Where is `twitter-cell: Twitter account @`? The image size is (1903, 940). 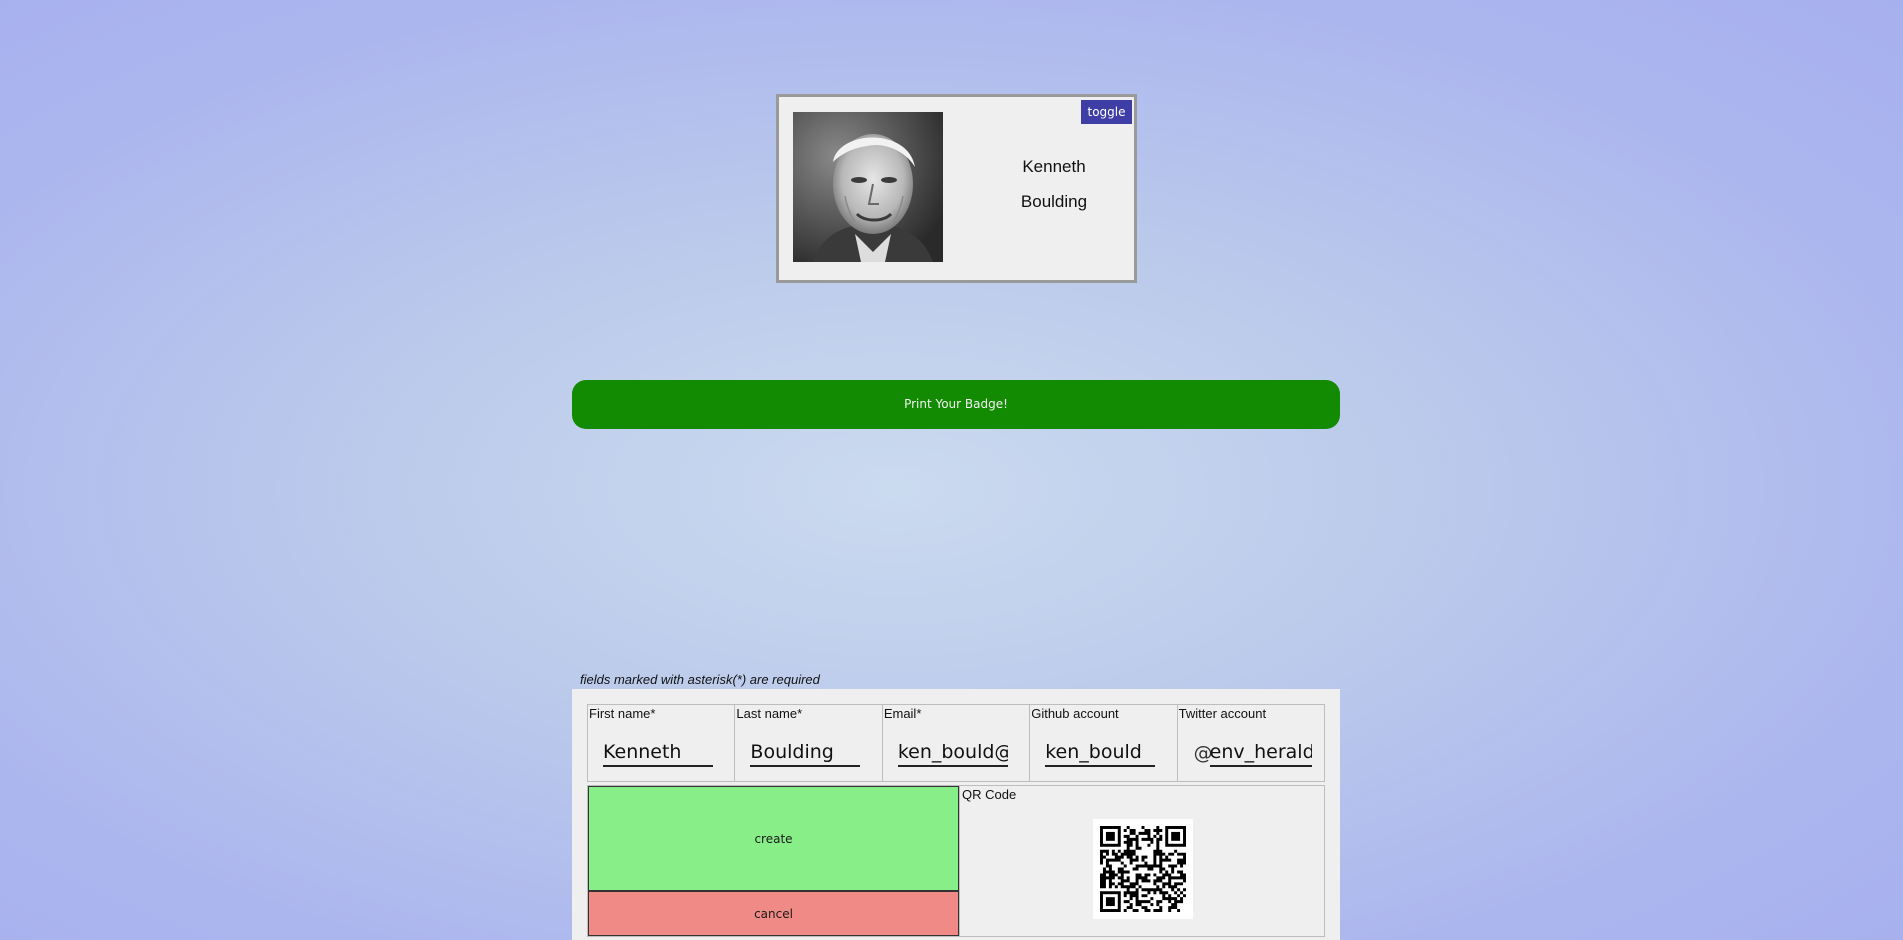
twitter-cell: Twitter account @ is located at coordinates (1251, 743).